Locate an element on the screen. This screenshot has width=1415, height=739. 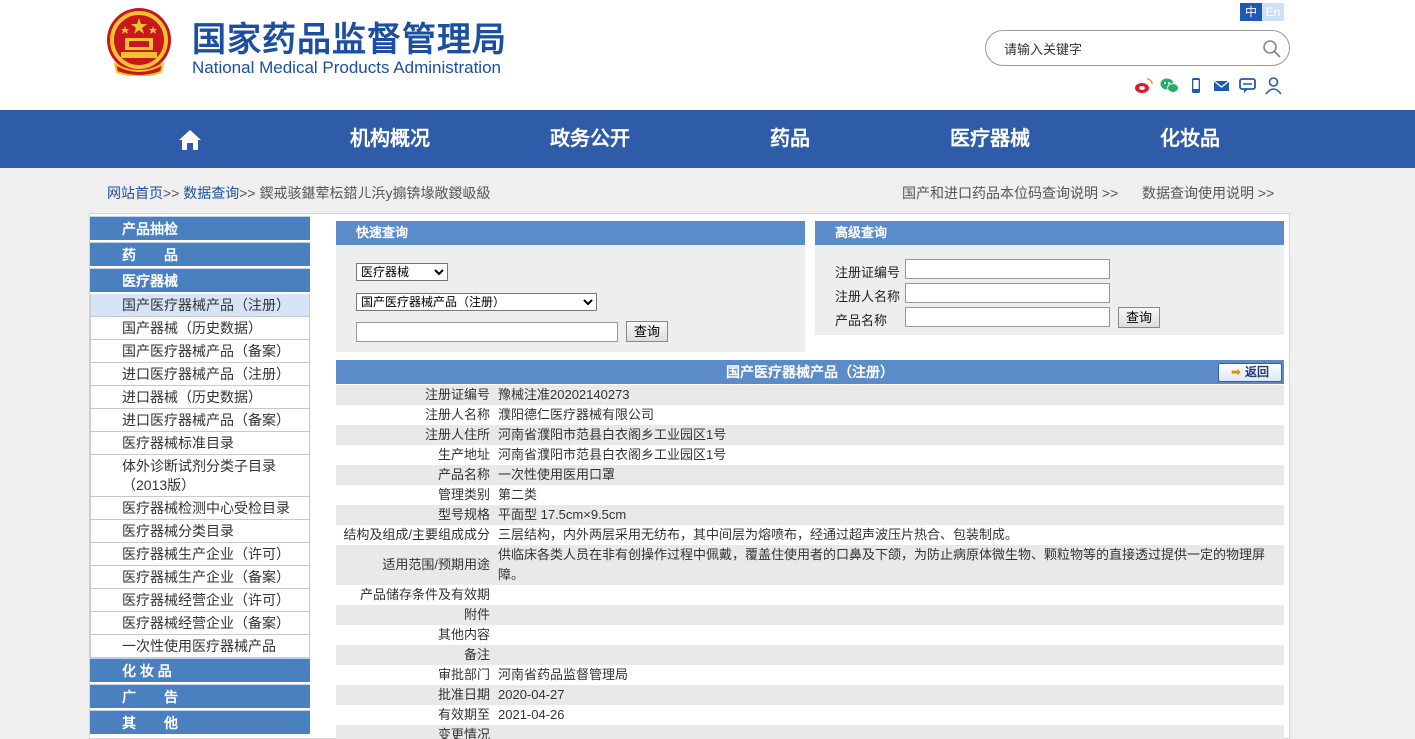
advanced-search-box: 高级查询 注册证编号 注册人名称 产品名称 查询 is located at coordinates (1049, 278).